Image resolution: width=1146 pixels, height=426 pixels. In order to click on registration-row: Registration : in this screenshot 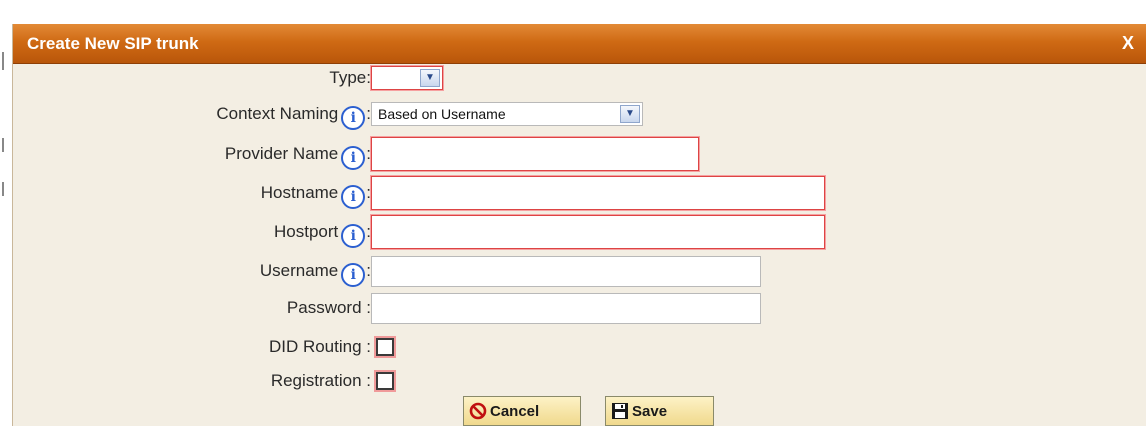, I will do `click(579, 381)`.